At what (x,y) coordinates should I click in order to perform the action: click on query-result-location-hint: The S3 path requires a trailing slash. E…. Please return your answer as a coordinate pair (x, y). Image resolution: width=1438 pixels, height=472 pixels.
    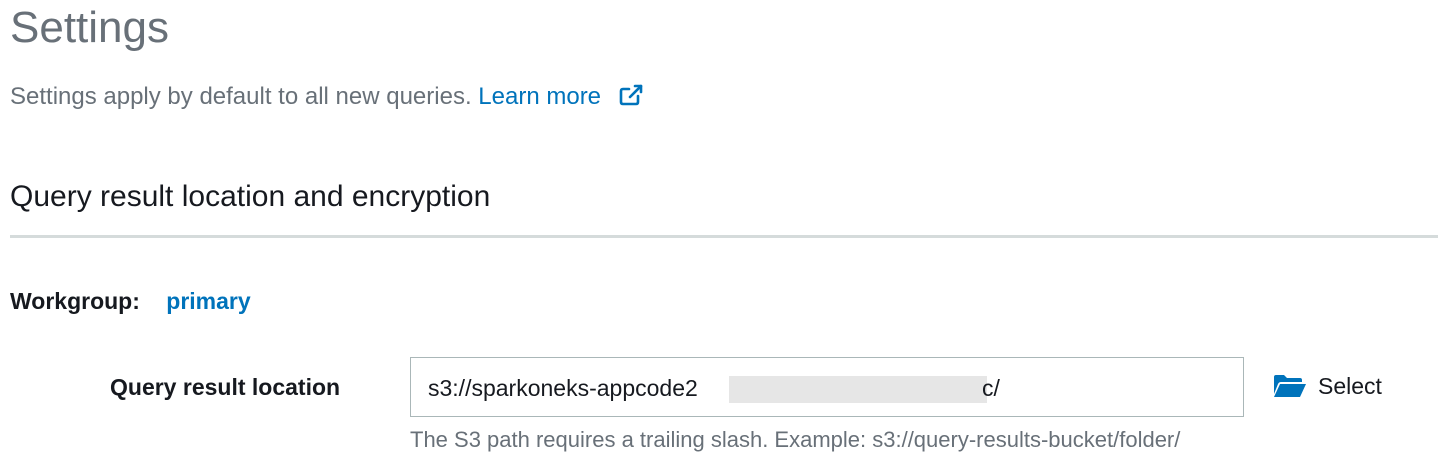
    Looking at the image, I should click on (795, 439).